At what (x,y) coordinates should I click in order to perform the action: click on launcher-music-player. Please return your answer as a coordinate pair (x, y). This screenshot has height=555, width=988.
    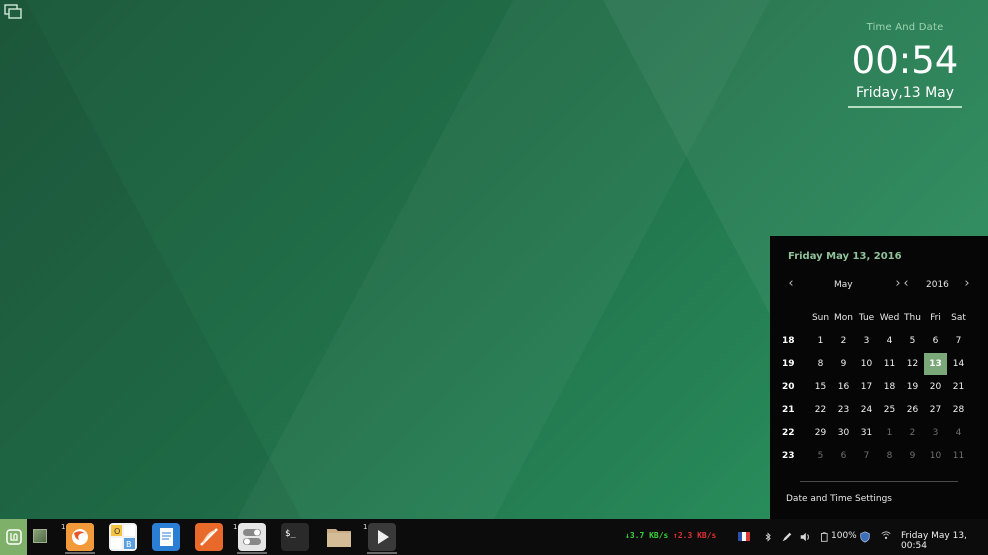
    Looking at the image, I should click on (209, 537).